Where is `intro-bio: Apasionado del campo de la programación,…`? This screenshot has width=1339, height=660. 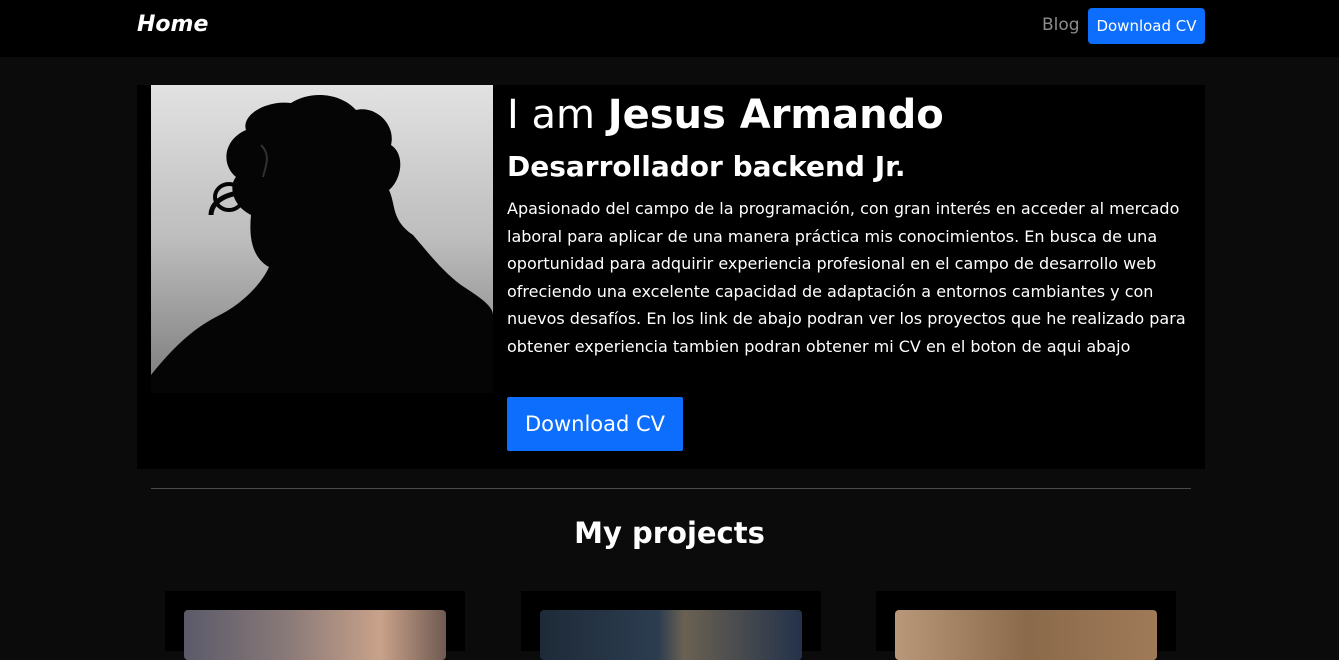 intro-bio: Apasionado del campo de la programación,… is located at coordinates (846, 277).